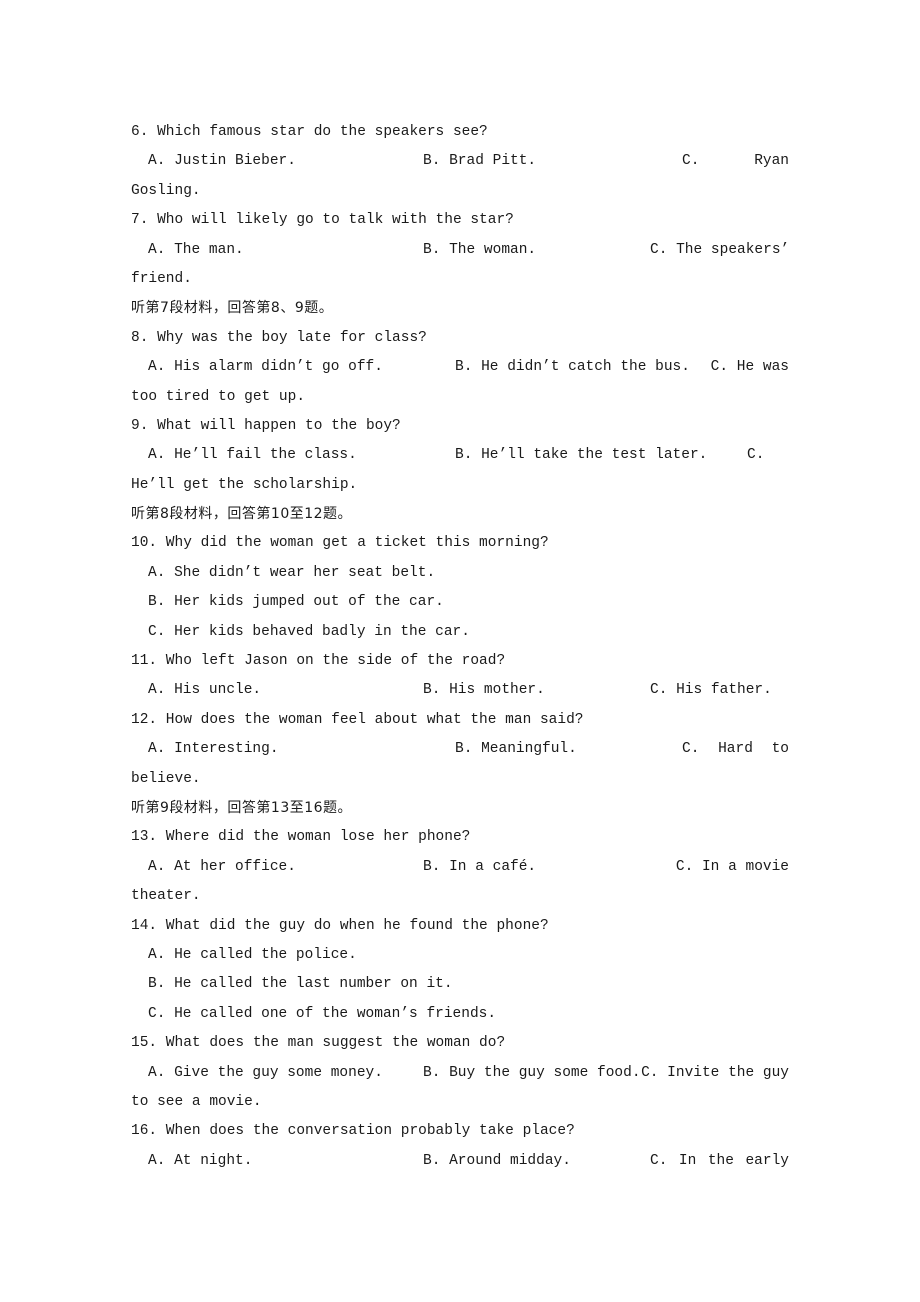 Image resolution: width=920 pixels, height=1302 pixels. What do you see at coordinates (196, 249) in the screenshot?
I see `option-a: A. The man.` at bounding box center [196, 249].